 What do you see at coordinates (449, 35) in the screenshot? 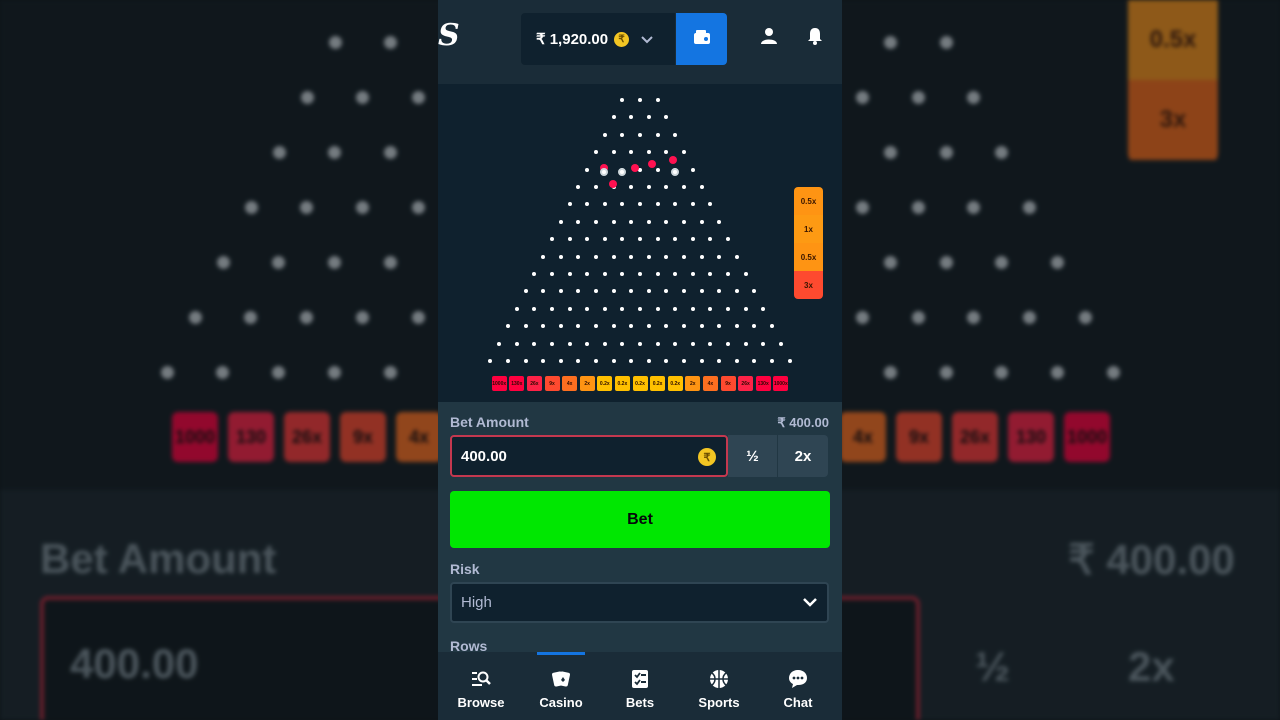
I see `logo: S` at bounding box center [449, 35].